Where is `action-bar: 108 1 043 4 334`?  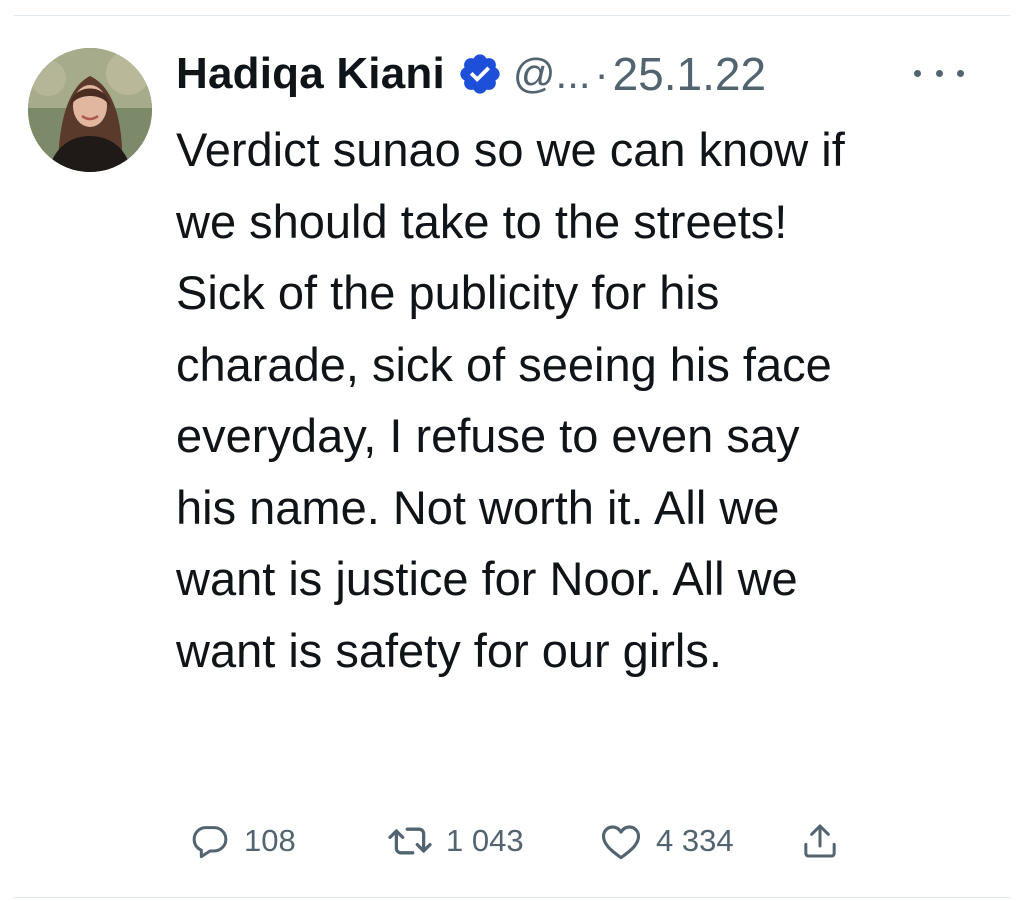
action-bar: 108 1 043 4 334 is located at coordinates (530, 841).